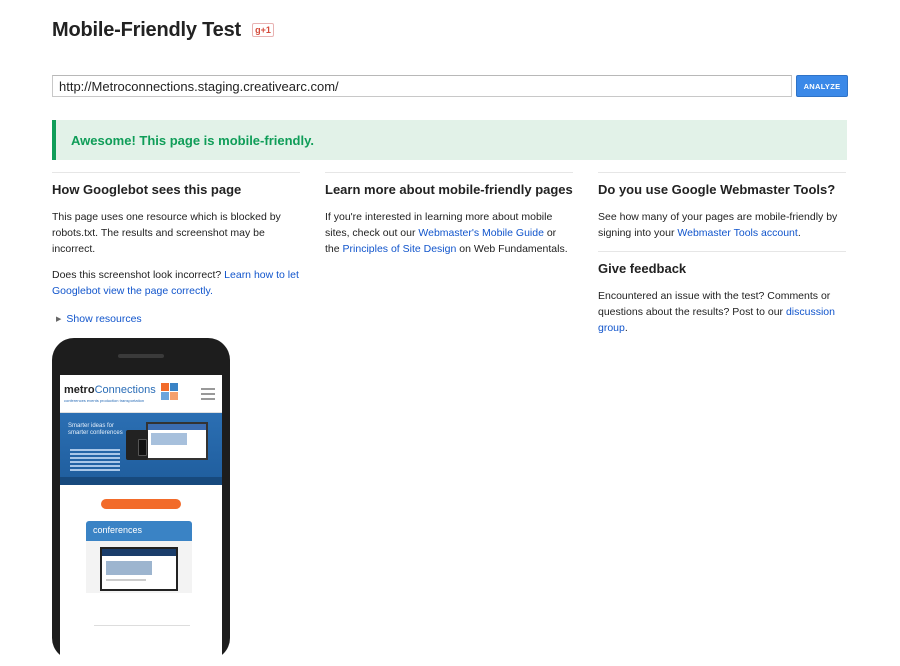 This screenshot has width=900, height=666. Describe the element at coordinates (449, 140) in the screenshot. I see `result-banner: Awesome! This page is mobile-friendly.` at that location.